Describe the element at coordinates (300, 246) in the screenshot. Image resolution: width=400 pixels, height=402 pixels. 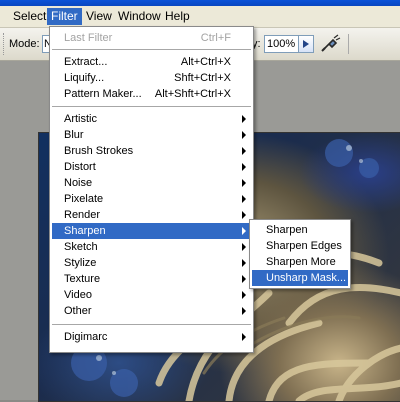
I see `submenu-item-sharpen-edges: Sharpen Edges` at that location.